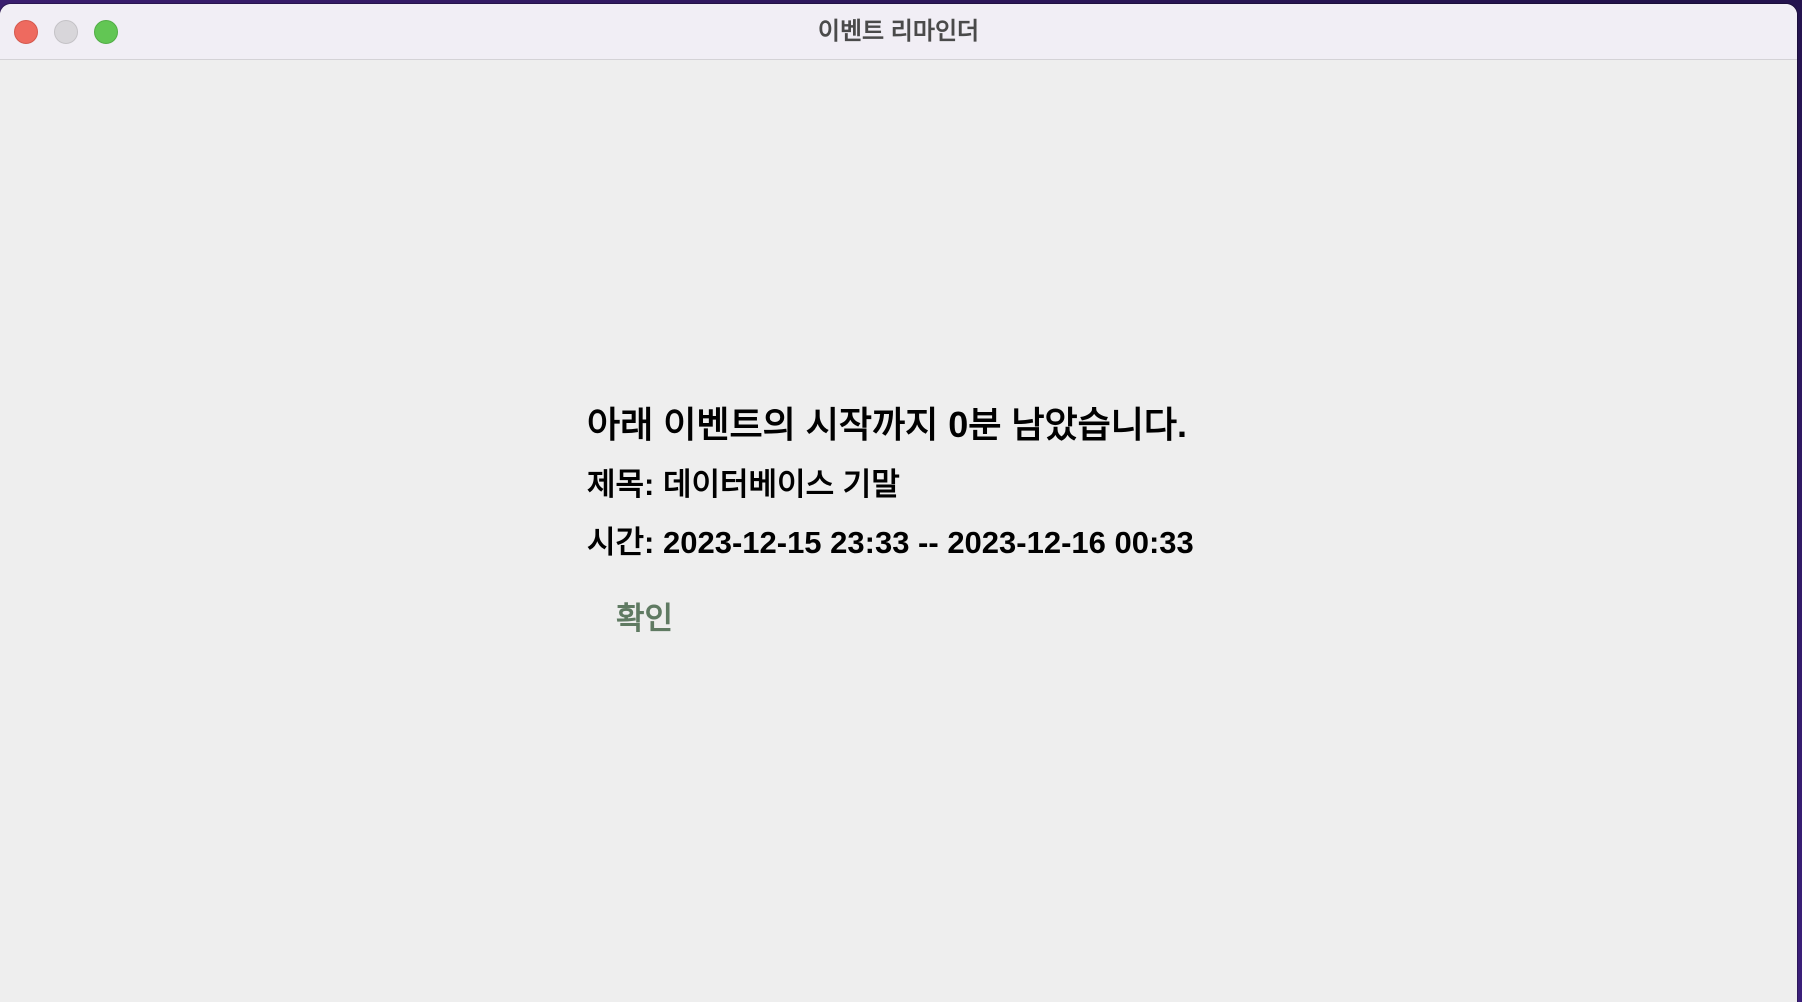 The image size is (1802, 1002). I want to click on event-time: 시간: 2023-12-15 23:33 -- 2023-12-16 00:33, so click(890, 542).